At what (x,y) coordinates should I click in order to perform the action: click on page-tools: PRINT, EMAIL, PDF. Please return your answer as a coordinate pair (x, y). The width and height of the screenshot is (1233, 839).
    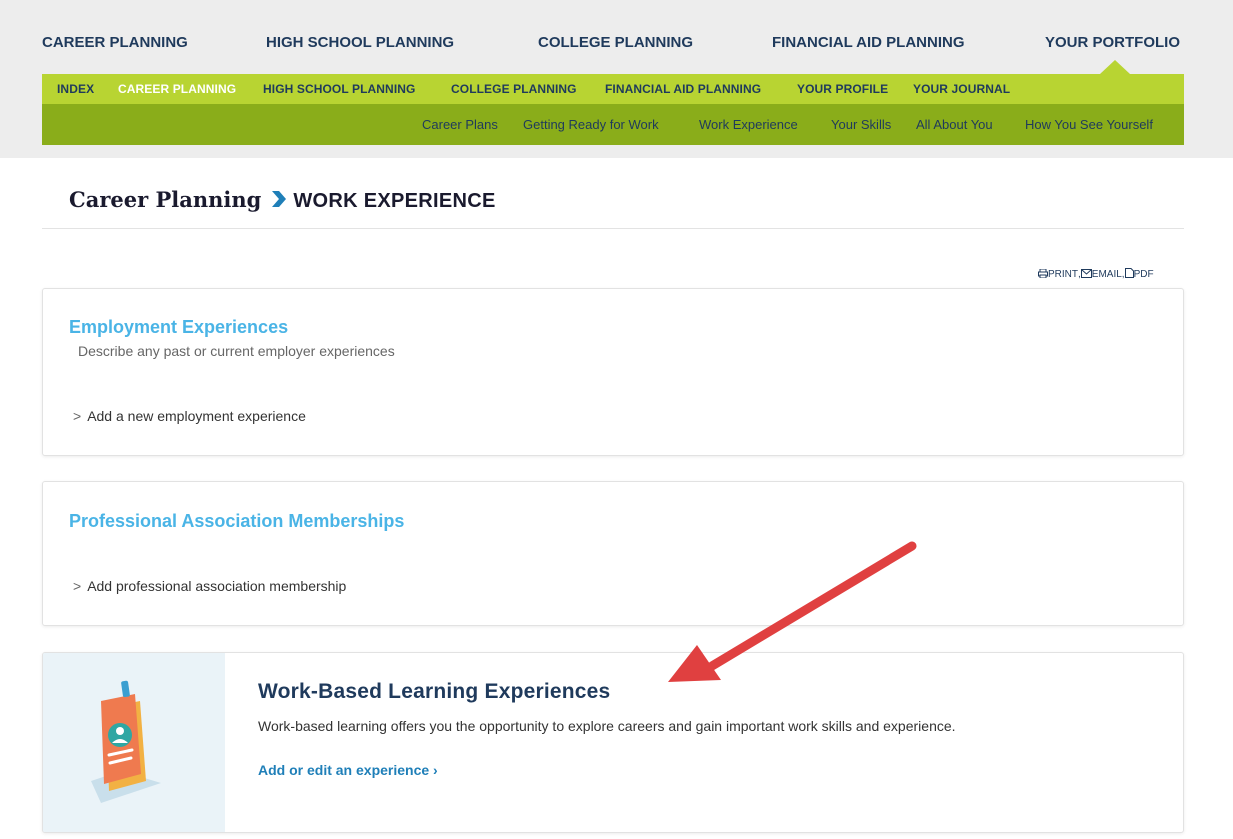
    Looking at the image, I should click on (1096, 274).